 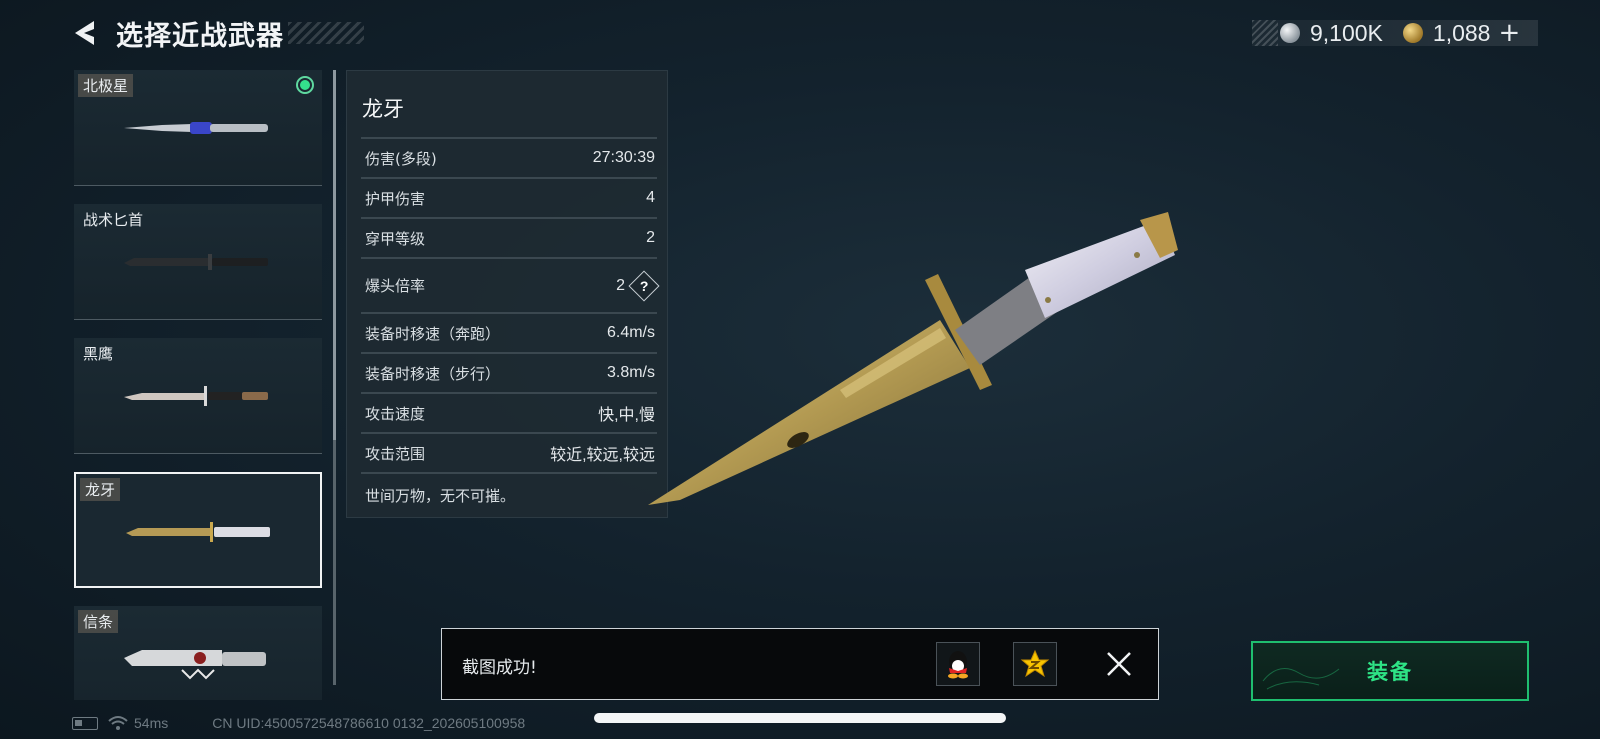 What do you see at coordinates (98, 354) in the screenshot?
I see `weapon-name: 黑鹰` at bounding box center [98, 354].